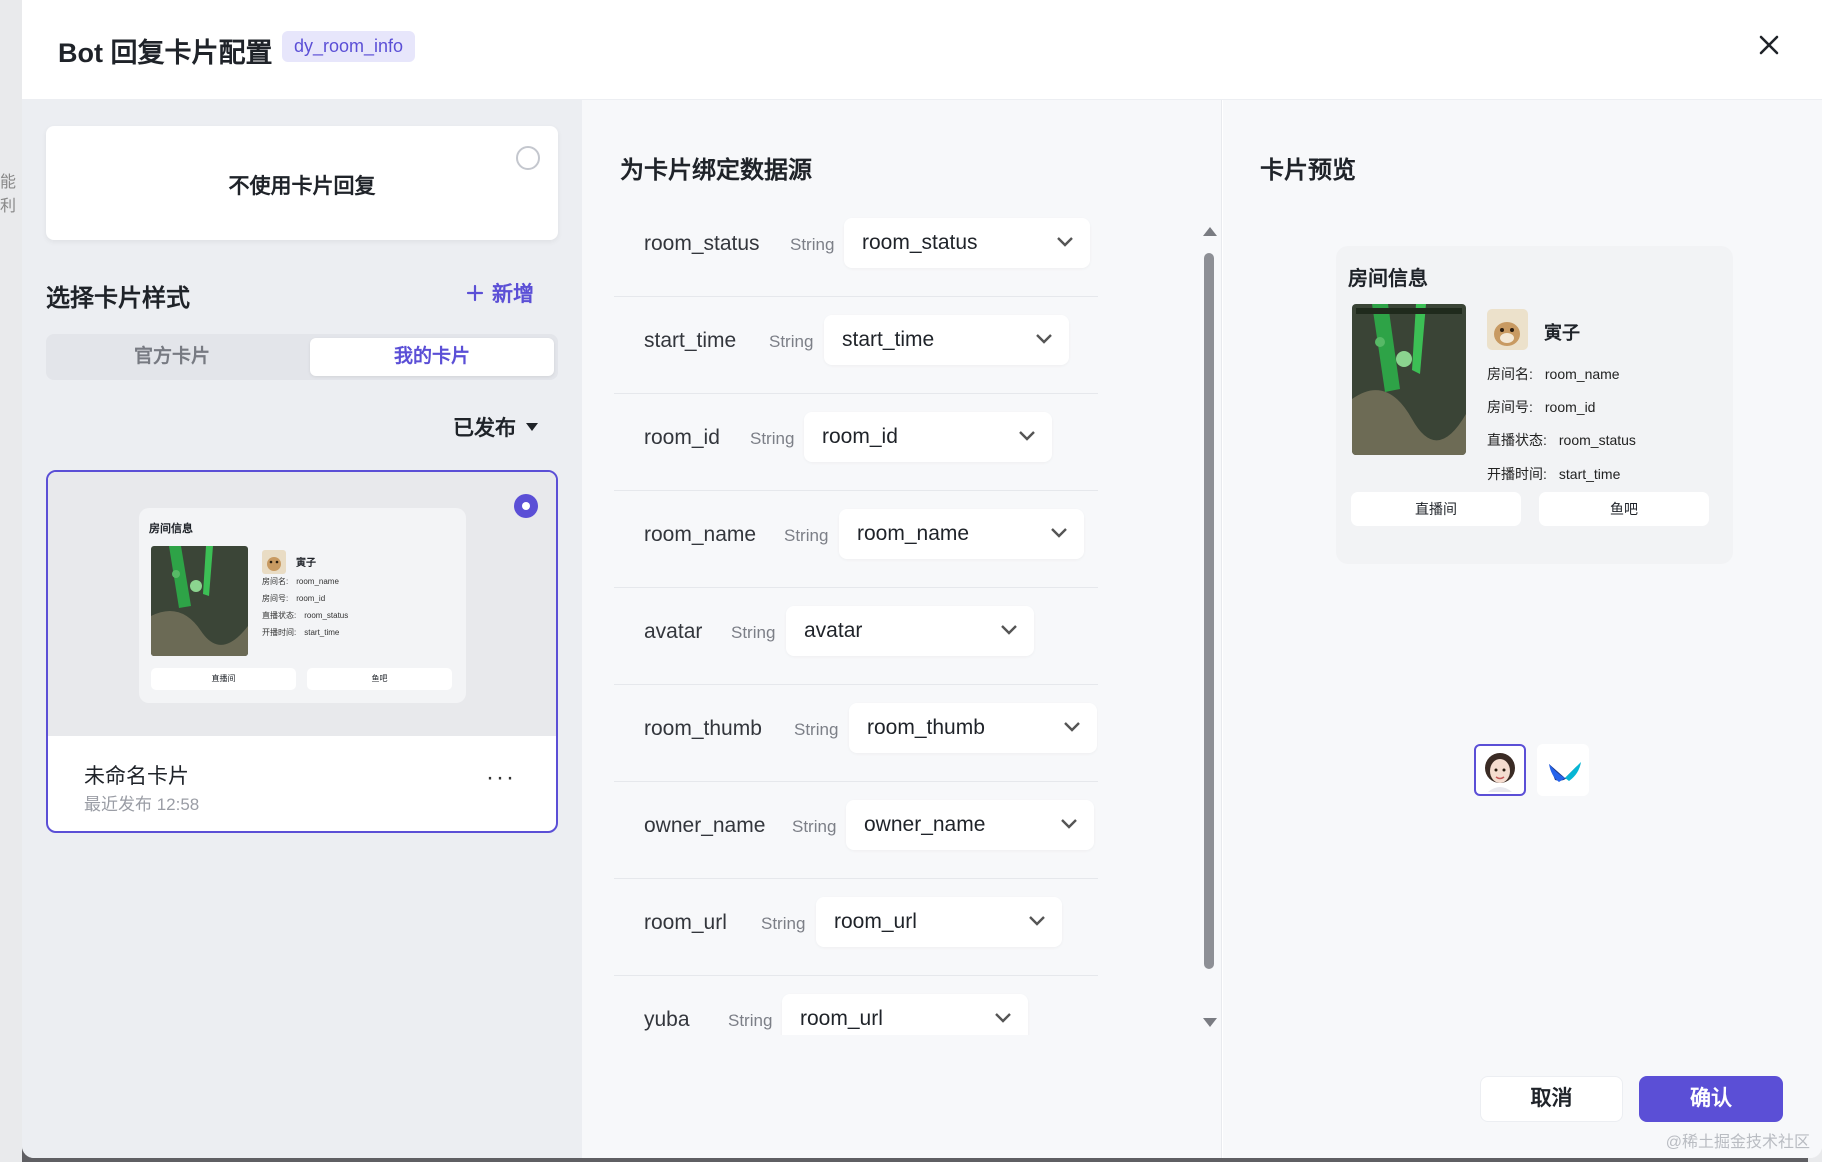  Describe the element at coordinates (928, 437) in the screenshot. I see `datasource-select: room_id` at that location.